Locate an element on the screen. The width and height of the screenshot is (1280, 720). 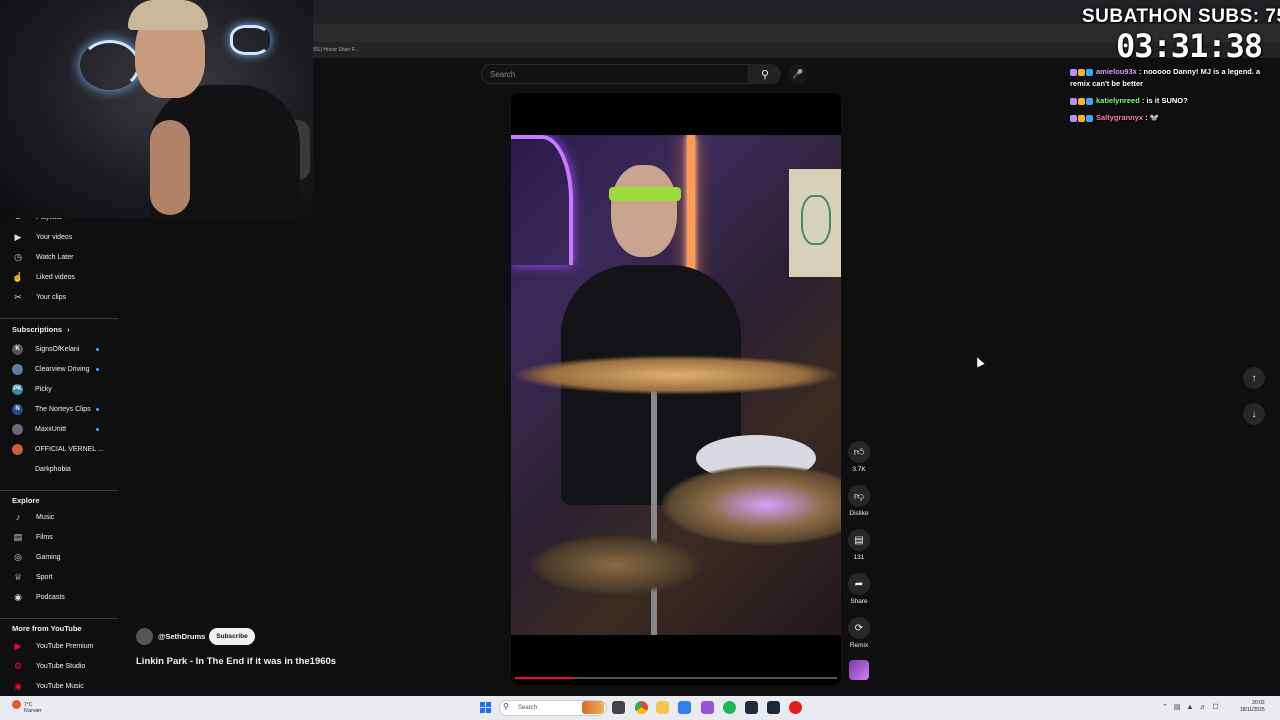
dislike-label: Dislike is located at coordinates (859, 513).